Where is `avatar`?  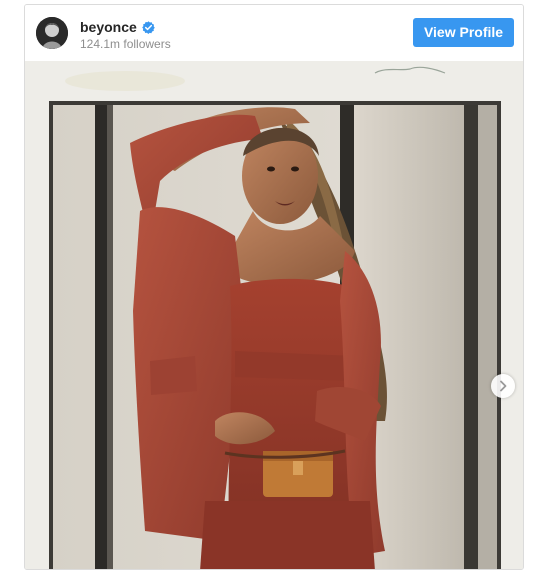 avatar is located at coordinates (52, 33).